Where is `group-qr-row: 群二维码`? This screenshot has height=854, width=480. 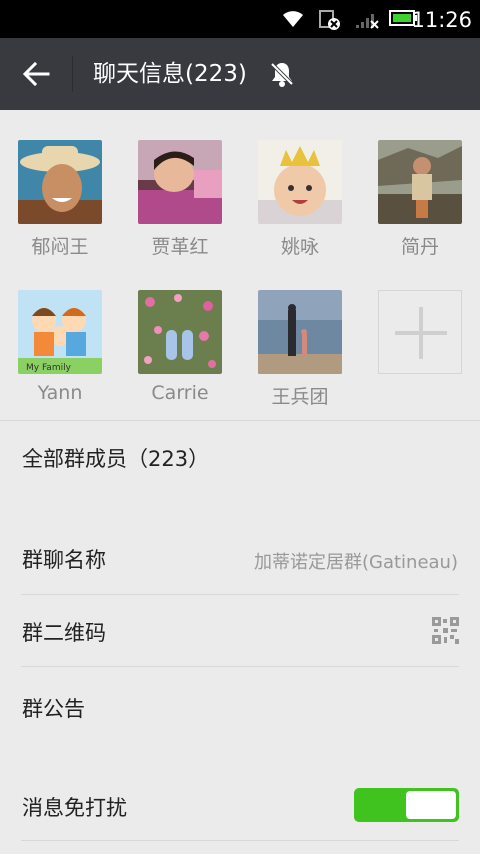
group-qr-row: 群二维码 is located at coordinates (240, 630).